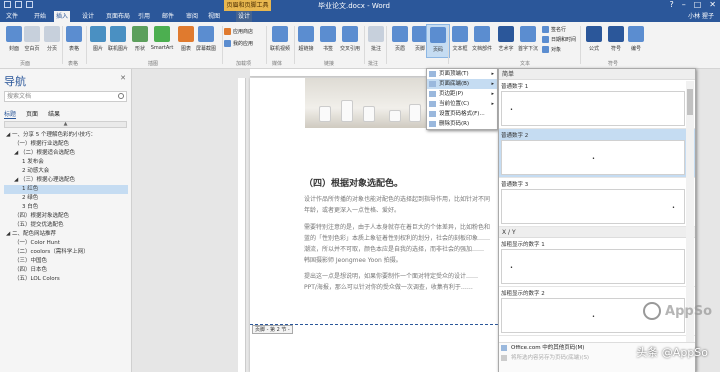 The width and height of the screenshot is (720, 372). Describe the element at coordinates (369, 103) in the screenshot. I see `product-photo` at that location.